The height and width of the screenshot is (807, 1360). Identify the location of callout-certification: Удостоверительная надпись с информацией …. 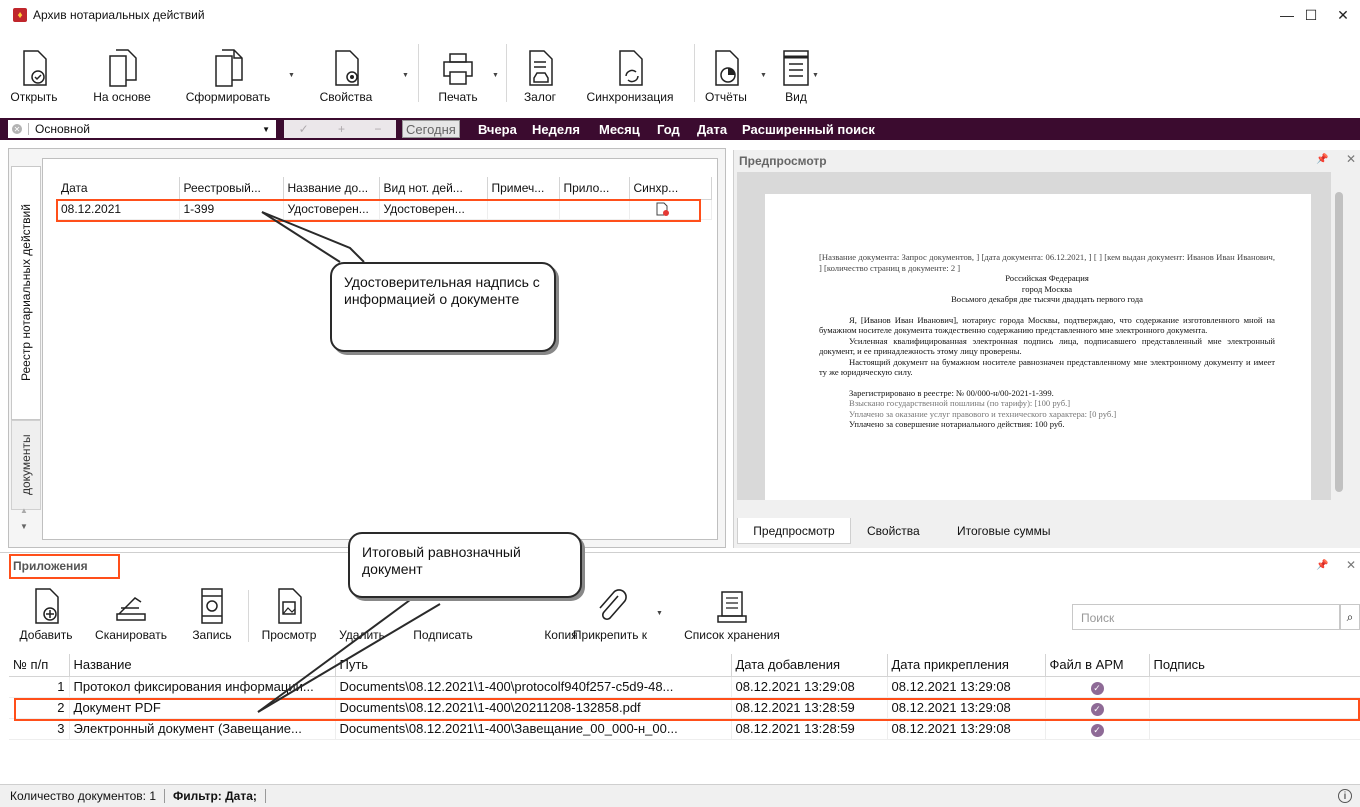
(443, 307).